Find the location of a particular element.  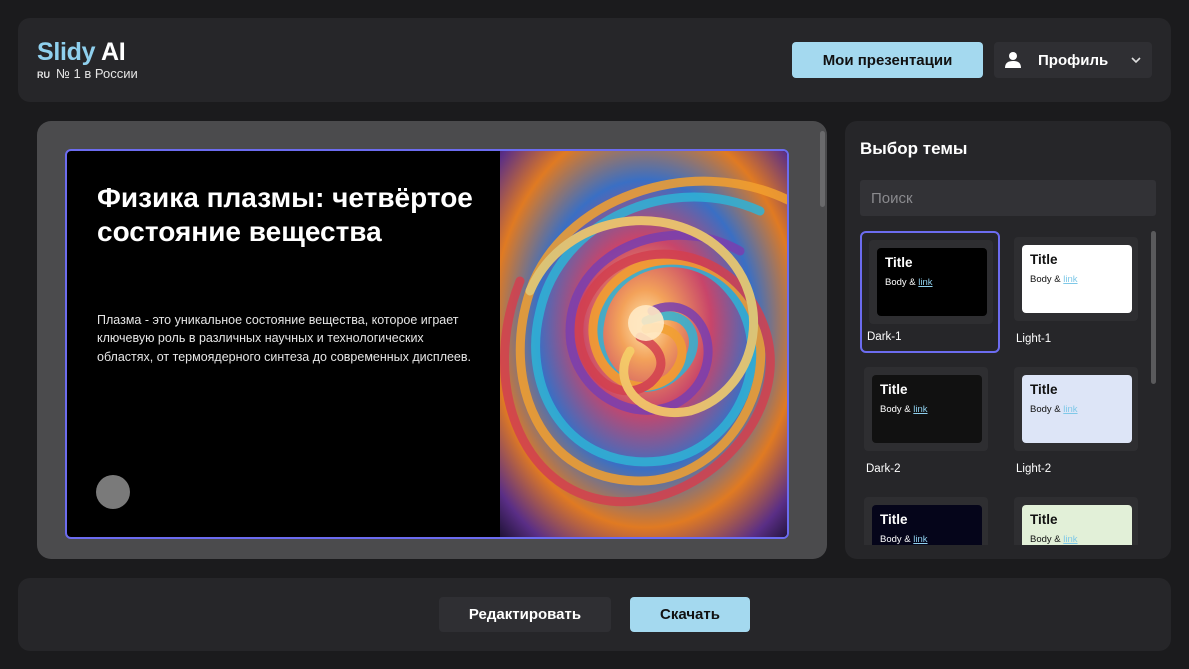

edit-button: Редактировать is located at coordinates (525, 614).